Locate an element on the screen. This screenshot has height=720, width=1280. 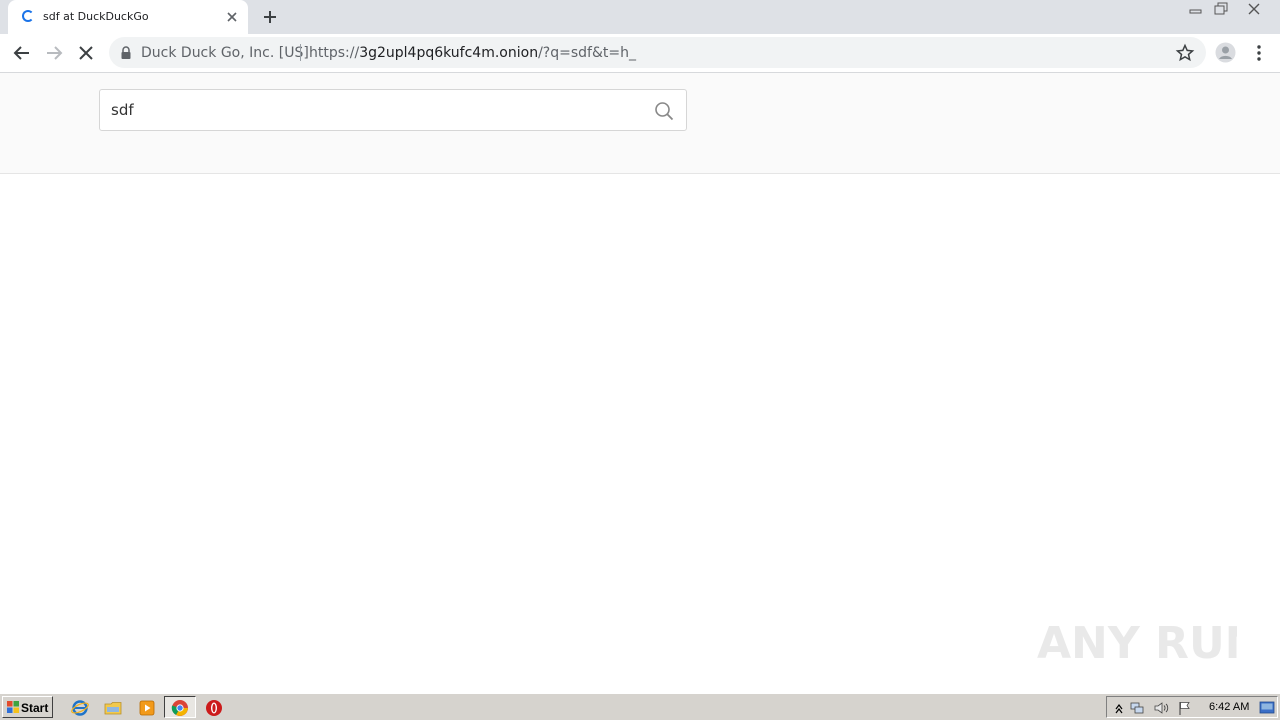
network-icon is located at coordinates (1137, 708).